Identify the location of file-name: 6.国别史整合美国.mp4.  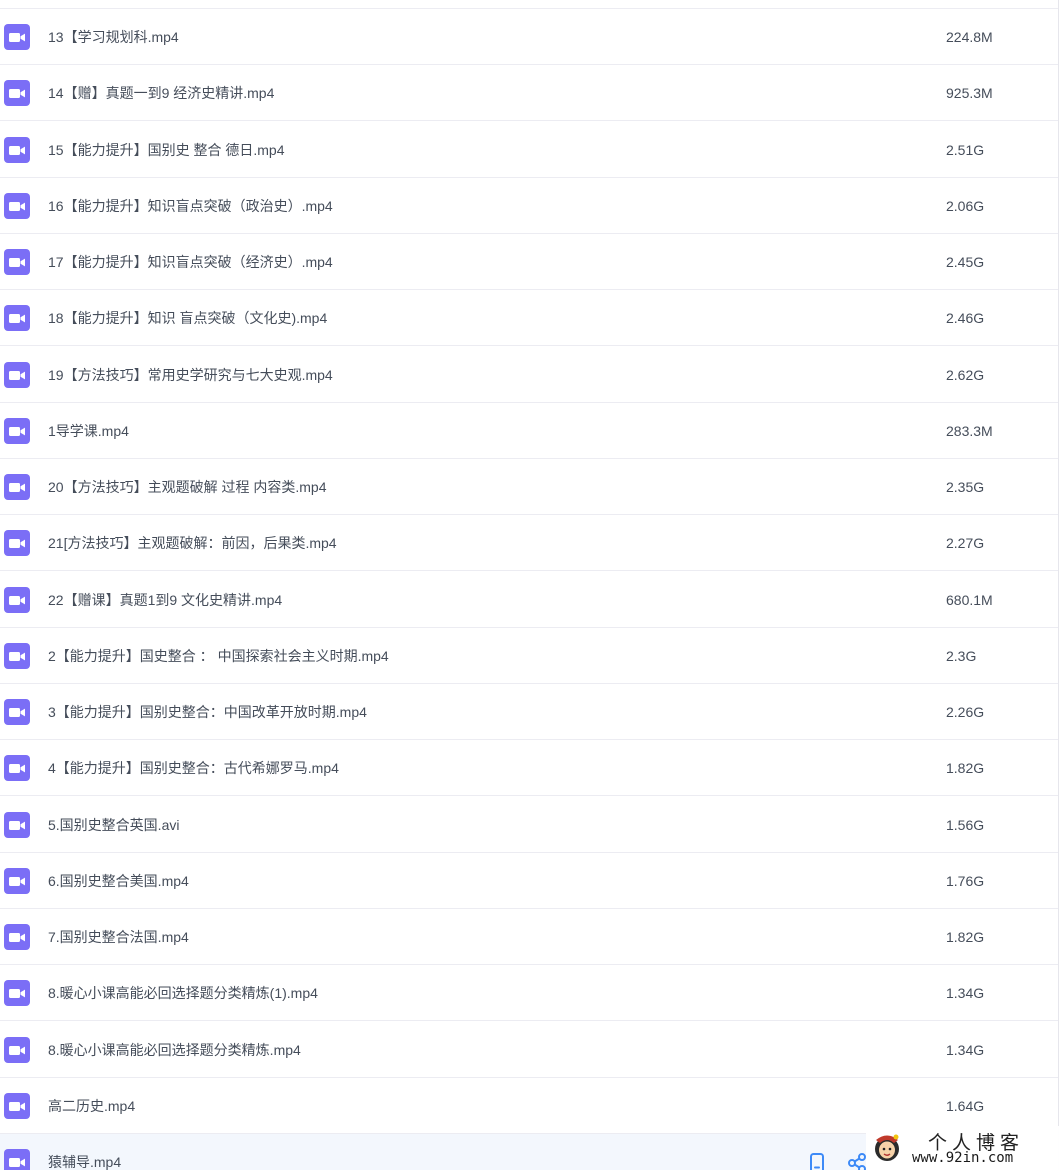
(118, 881).